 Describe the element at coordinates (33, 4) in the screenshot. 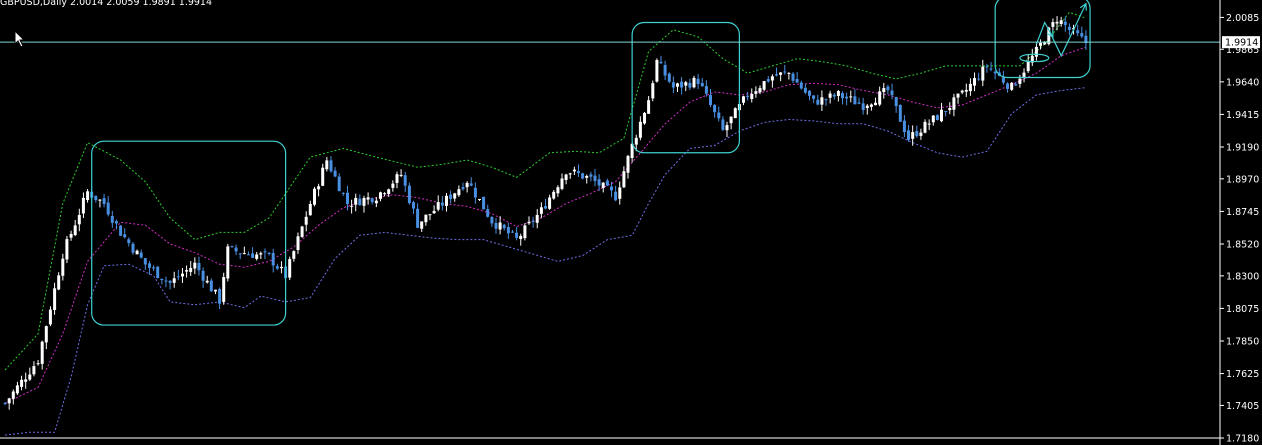

I see `symbol-label: GBPUSD,Daily` at that location.